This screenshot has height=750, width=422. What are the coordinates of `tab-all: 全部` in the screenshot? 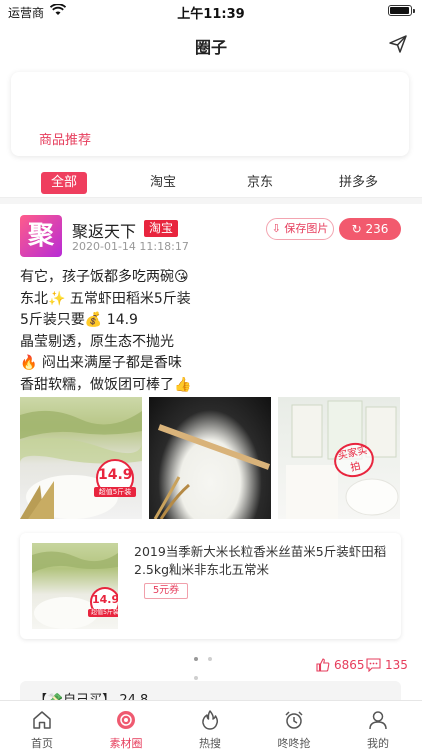 It's located at (64, 183).